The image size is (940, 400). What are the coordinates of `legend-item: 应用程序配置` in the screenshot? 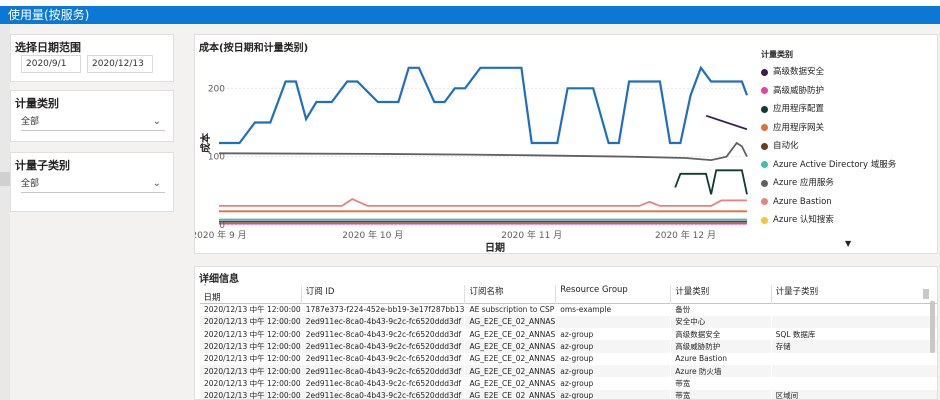 It's located at (850, 109).